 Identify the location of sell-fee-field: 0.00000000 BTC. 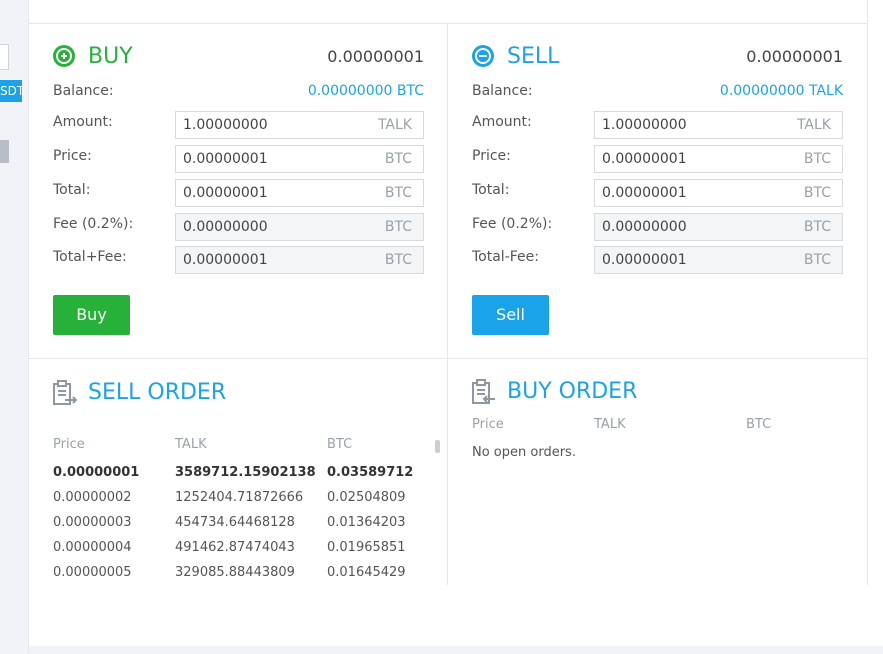
(718, 227).